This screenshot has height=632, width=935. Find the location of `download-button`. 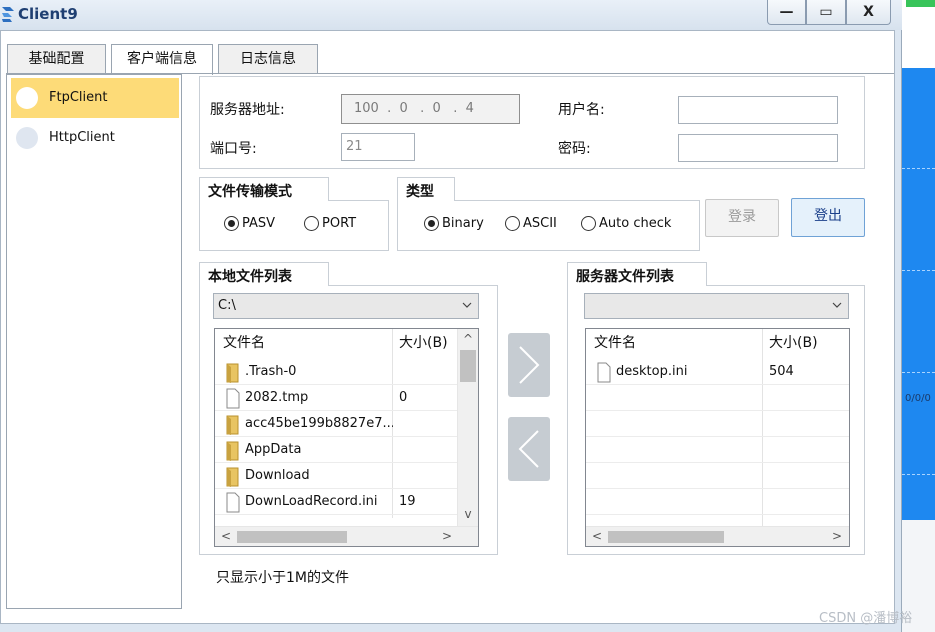

download-button is located at coordinates (529, 449).